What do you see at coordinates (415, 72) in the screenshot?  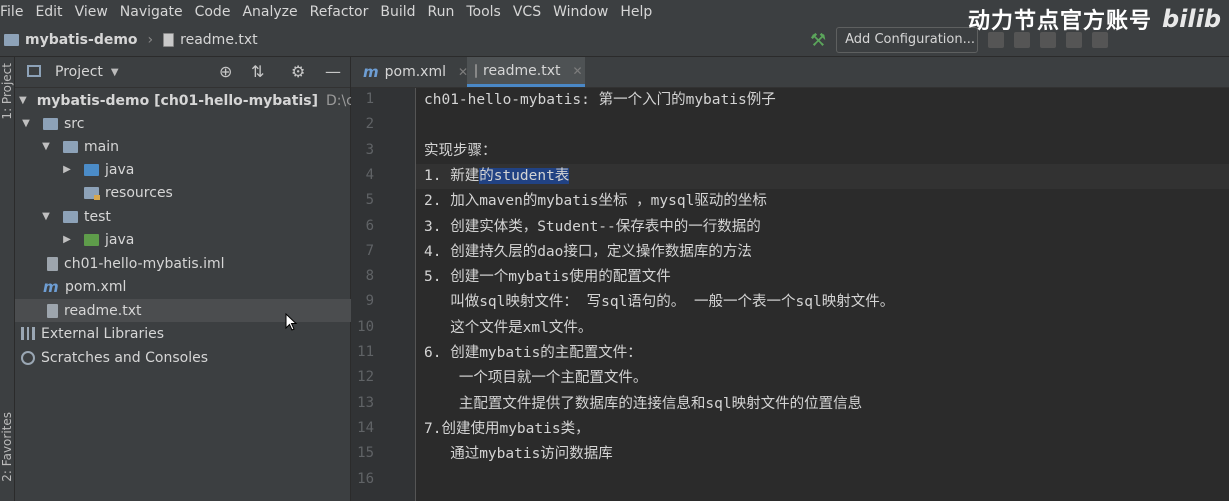 I see `tab-label: pom.xml` at bounding box center [415, 72].